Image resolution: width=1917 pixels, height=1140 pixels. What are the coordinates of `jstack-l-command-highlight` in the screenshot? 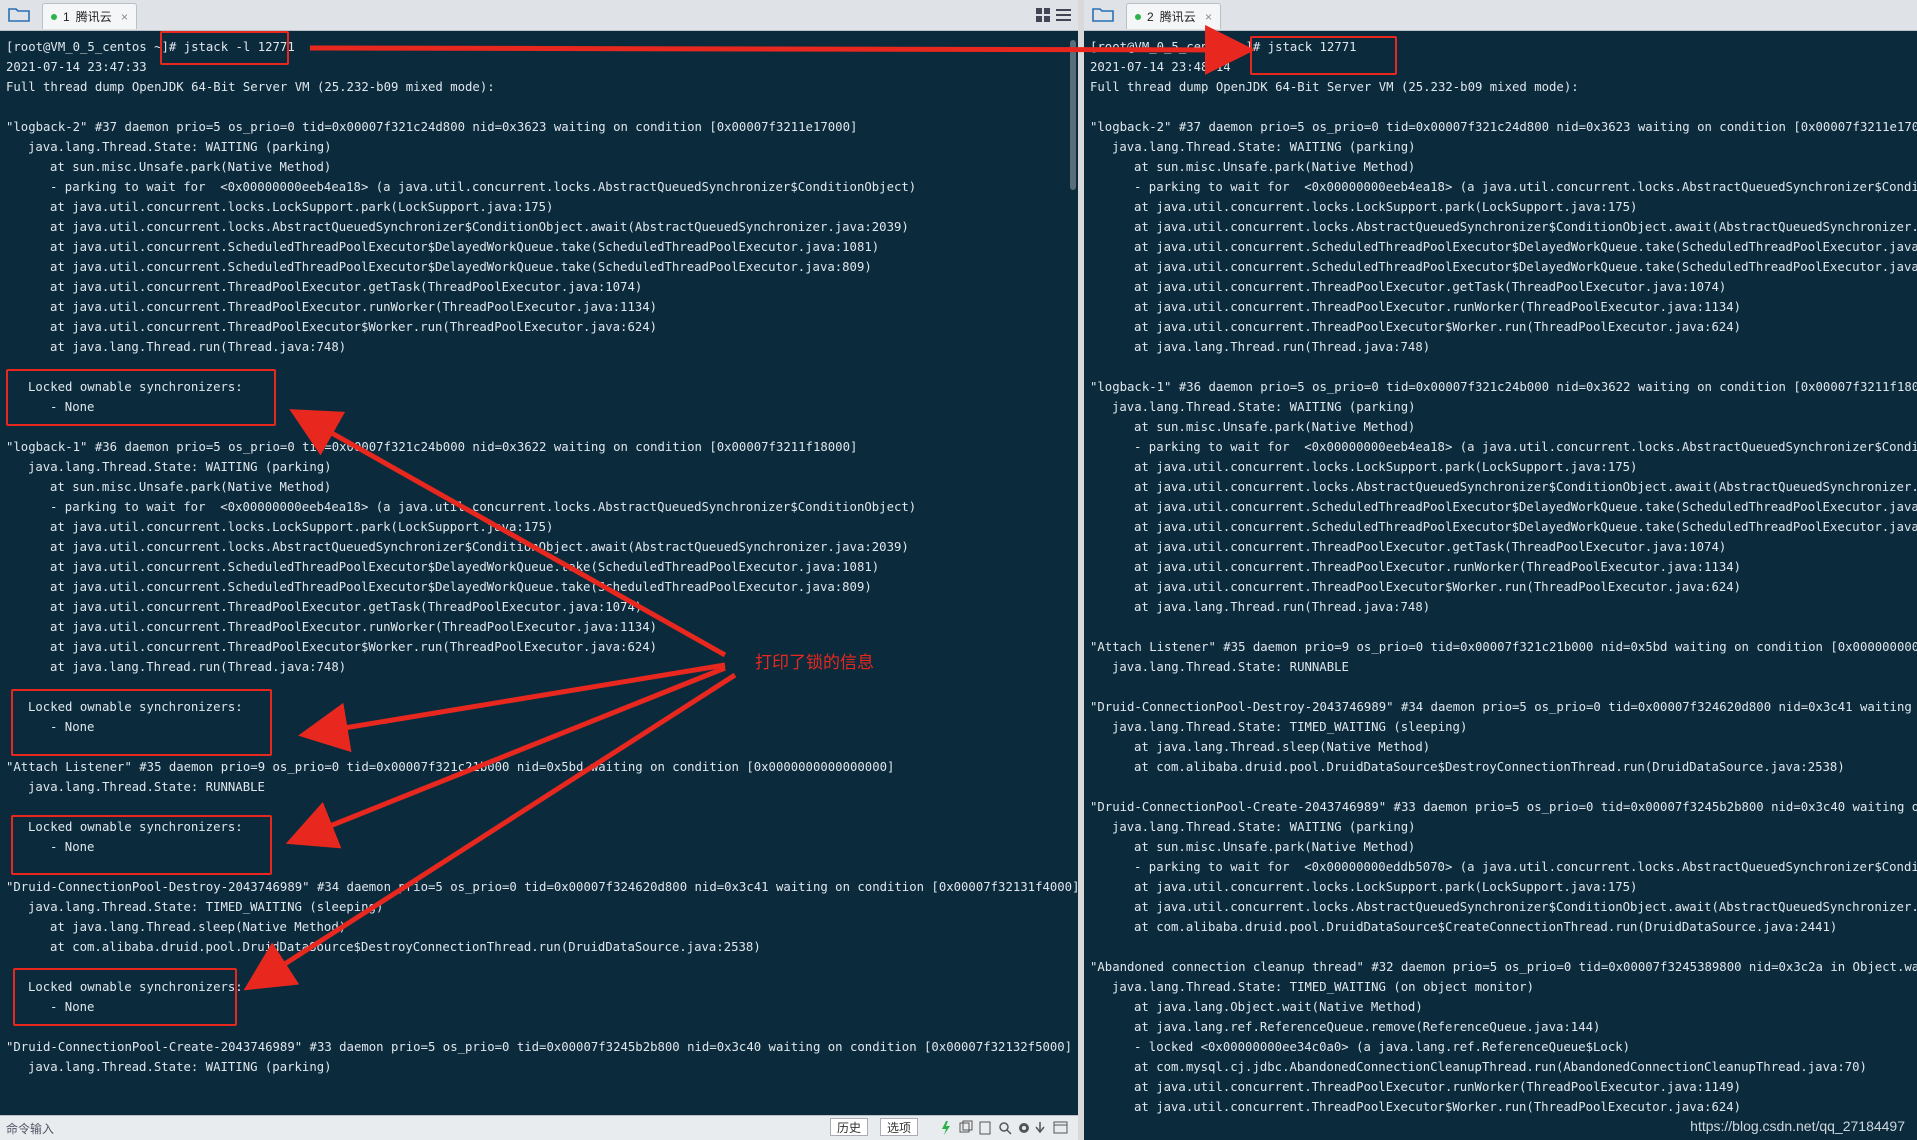 It's located at (224, 48).